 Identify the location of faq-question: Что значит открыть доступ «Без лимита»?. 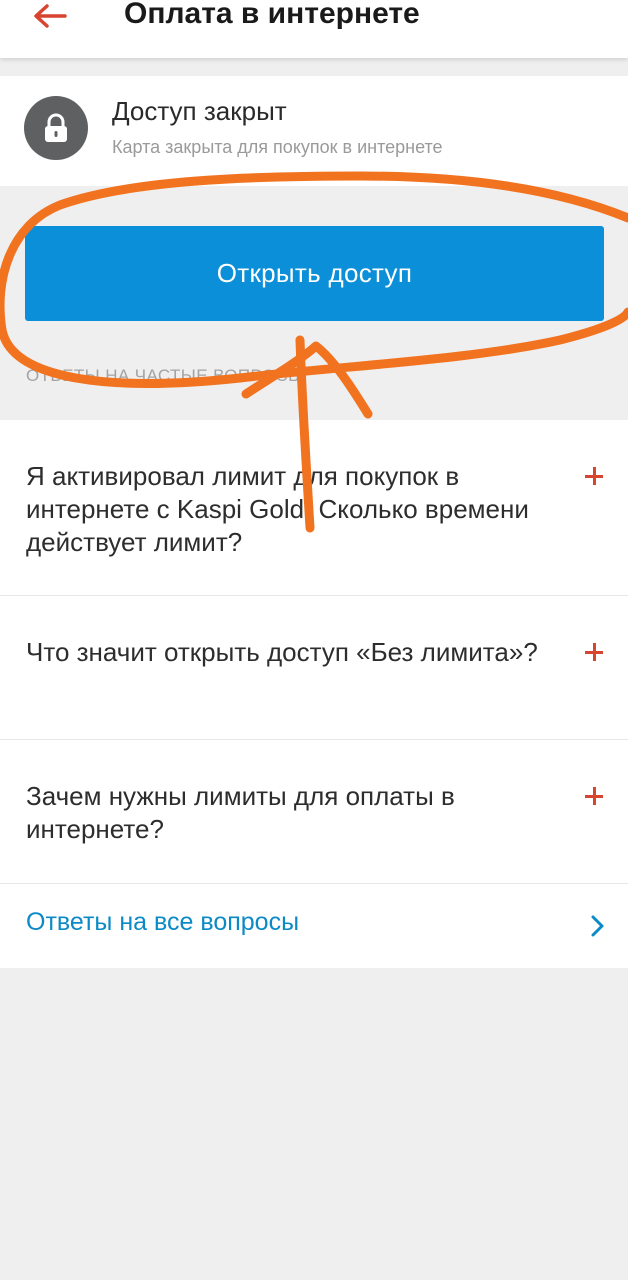
(282, 652).